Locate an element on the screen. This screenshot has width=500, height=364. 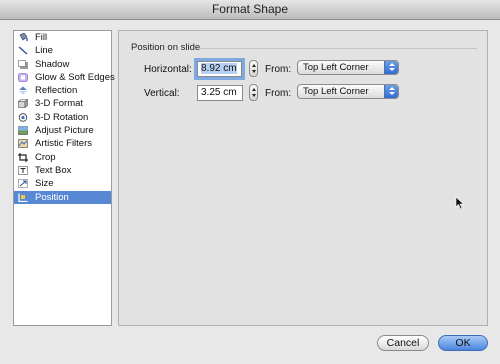
horizontal-label: Horizontal: is located at coordinates (168, 69).